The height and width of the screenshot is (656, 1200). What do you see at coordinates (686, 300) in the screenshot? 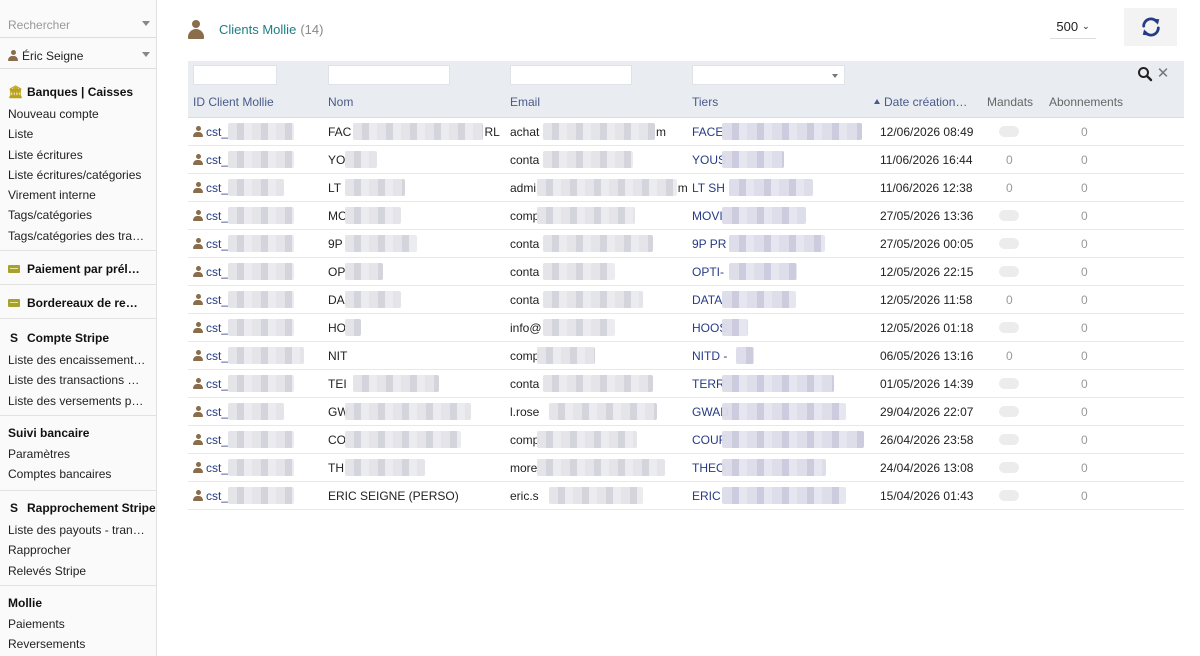
I see `table-row: cst_ DA conta DATA 12/05/2026 11:58 0 0` at bounding box center [686, 300].